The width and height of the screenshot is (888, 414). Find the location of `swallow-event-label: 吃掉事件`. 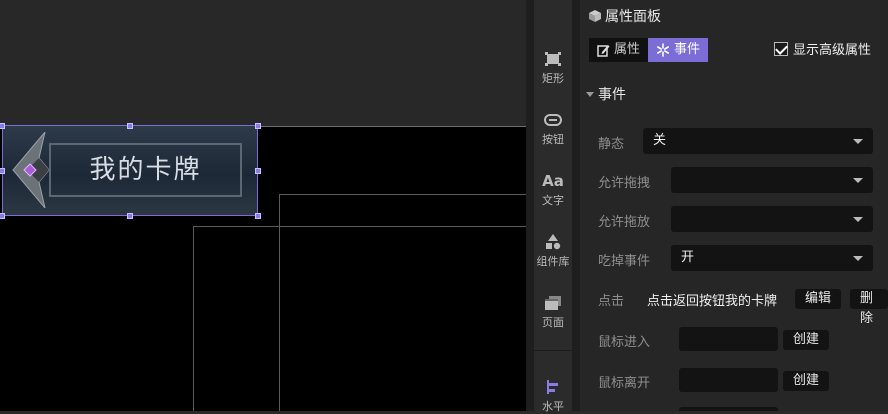

swallow-event-label: 吃掉事件 is located at coordinates (624, 261).